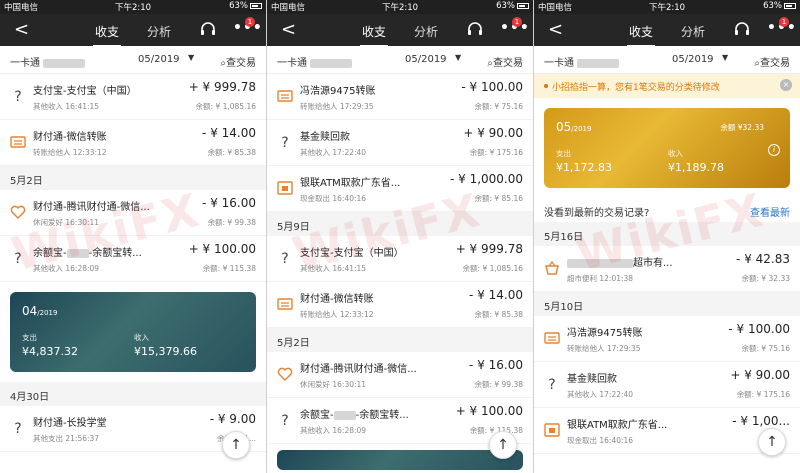 This screenshot has height=473, width=800. Describe the element at coordinates (493, 133) in the screenshot. I see `transaction-amount: + ¥ 90.00` at that location.